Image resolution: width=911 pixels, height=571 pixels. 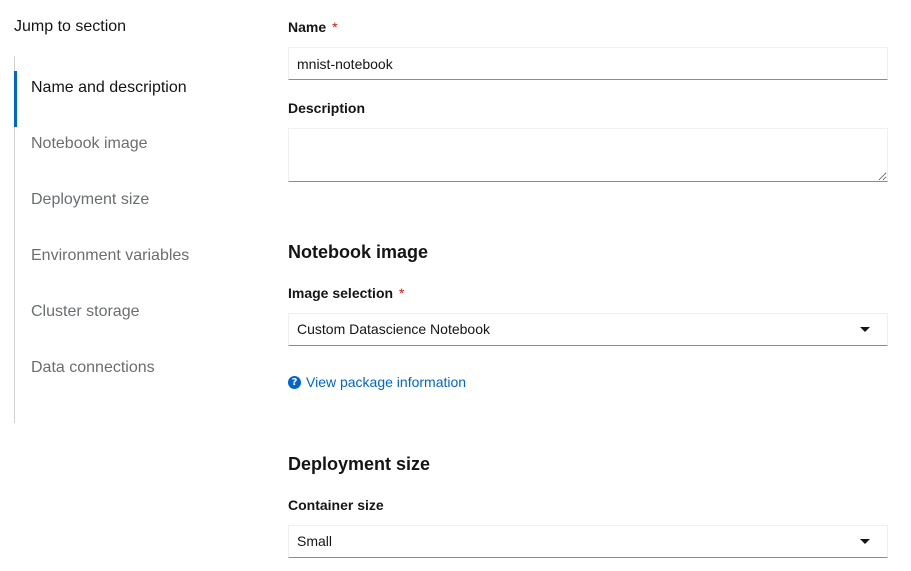 What do you see at coordinates (89, 143) in the screenshot?
I see `nav-item-label: Notebook image` at bounding box center [89, 143].